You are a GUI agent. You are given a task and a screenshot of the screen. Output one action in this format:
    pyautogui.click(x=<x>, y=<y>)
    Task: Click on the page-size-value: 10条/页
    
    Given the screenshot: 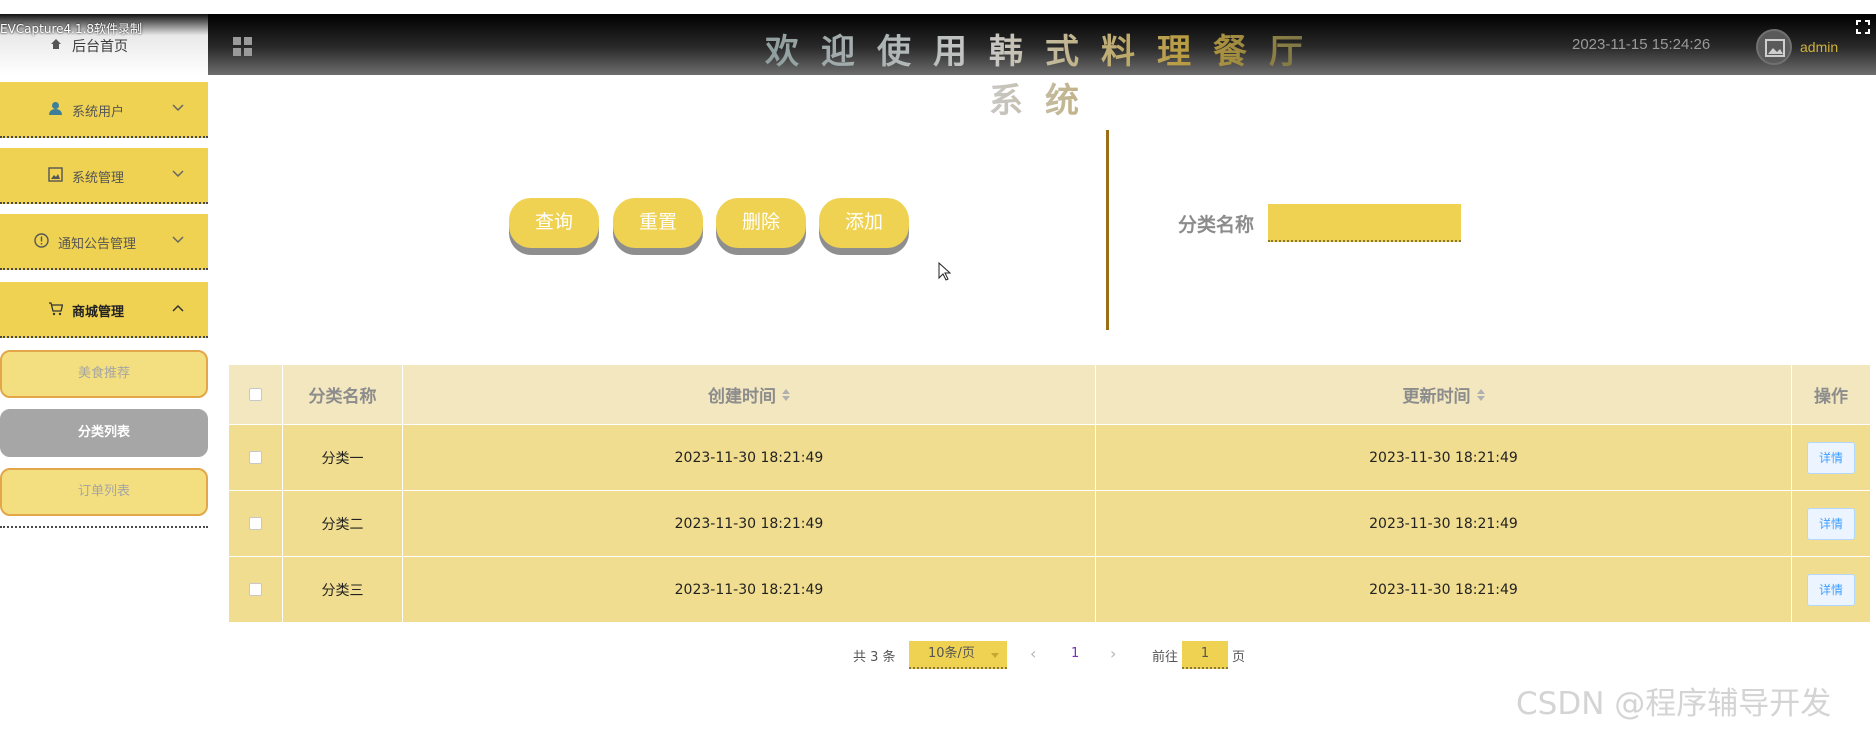 What is the action you would take?
    pyautogui.click(x=951, y=653)
    